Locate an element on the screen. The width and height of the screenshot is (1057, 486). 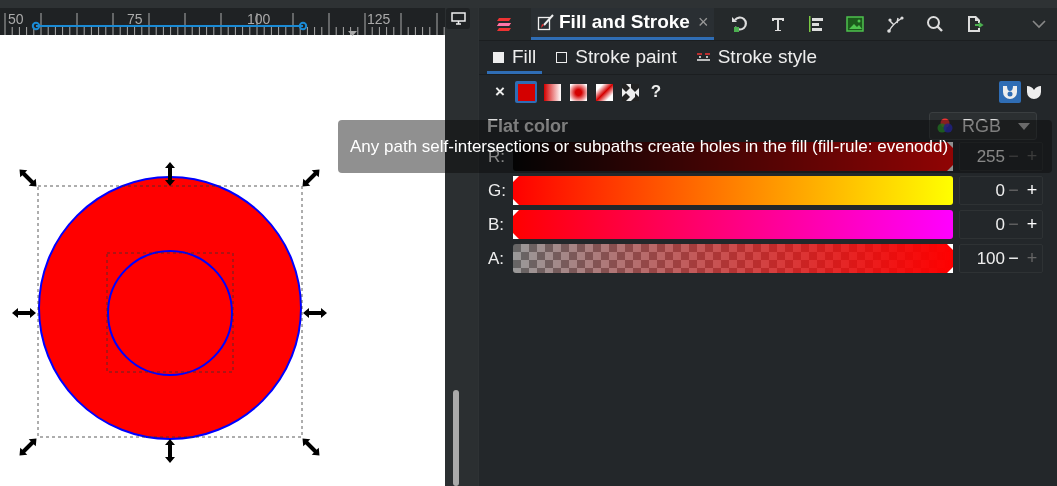
chevron-down-icon is located at coordinates (1039, 24).